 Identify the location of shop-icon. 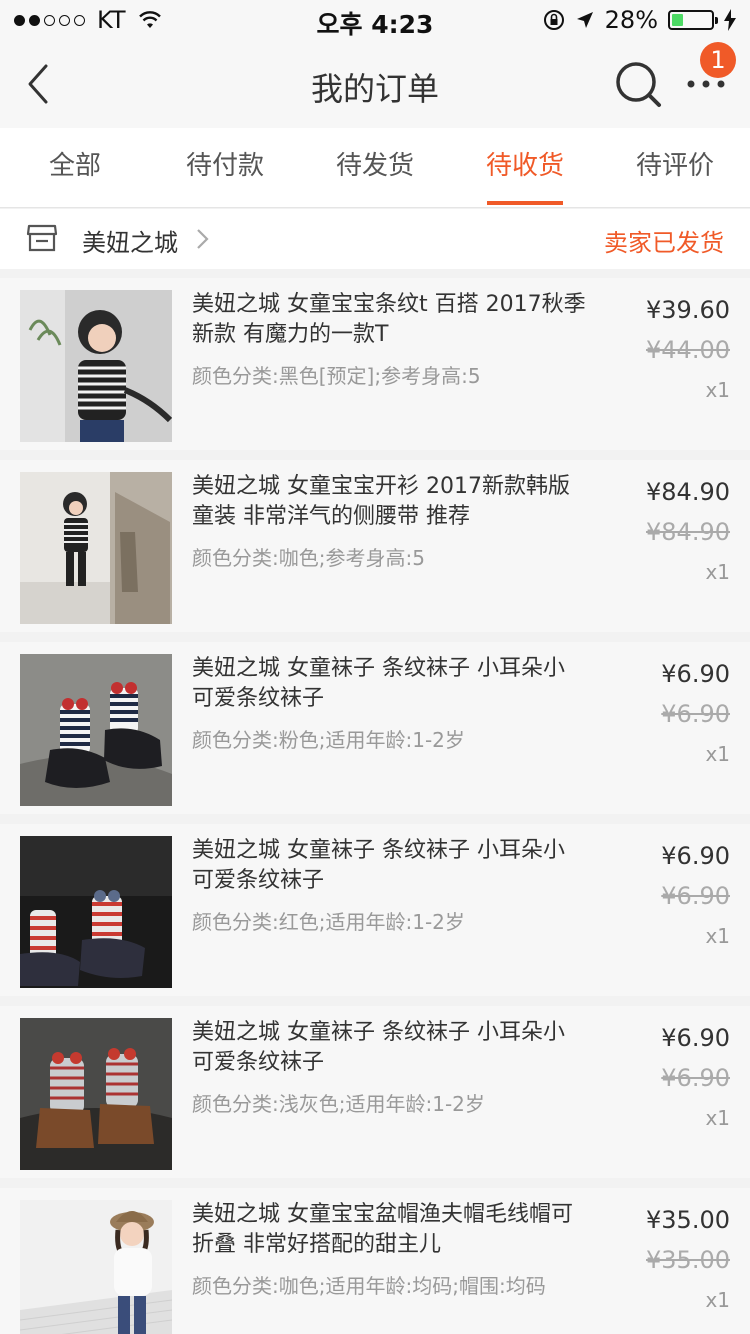
(42, 238).